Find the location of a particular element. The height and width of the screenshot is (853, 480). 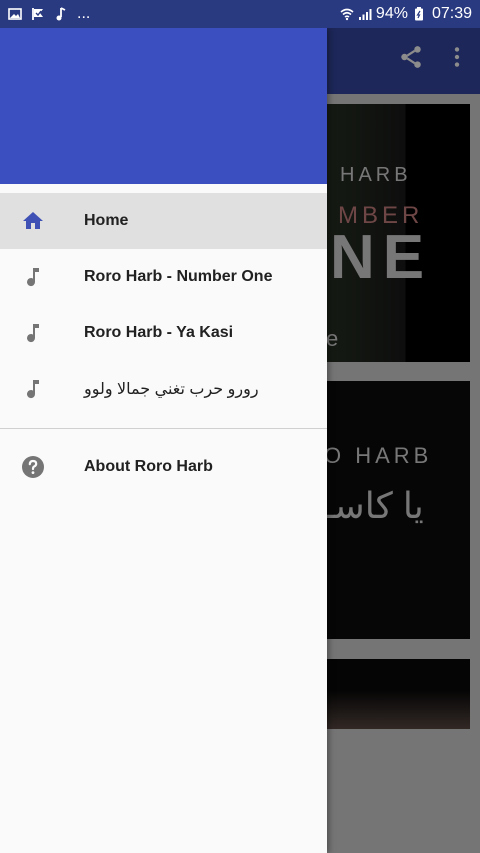

drawer-item-label: رورو حرب تغني جمالا ولوو is located at coordinates (171, 389).